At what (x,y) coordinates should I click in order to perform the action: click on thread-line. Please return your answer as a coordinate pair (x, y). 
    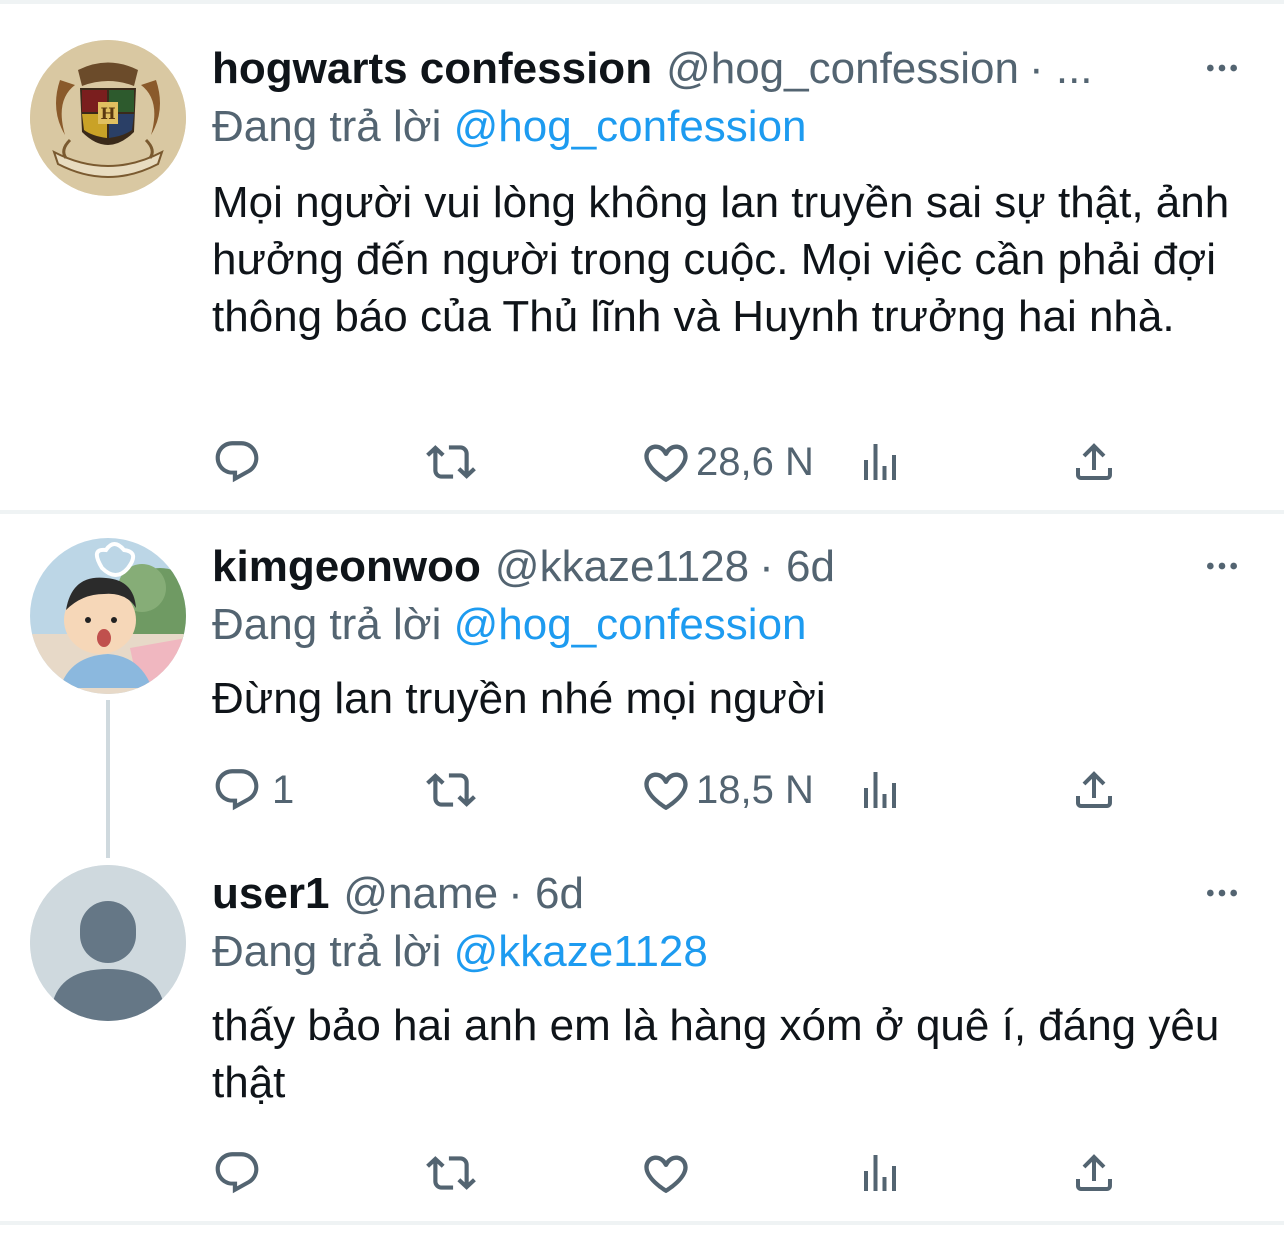
    Looking at the image, I should click on (108, 779).